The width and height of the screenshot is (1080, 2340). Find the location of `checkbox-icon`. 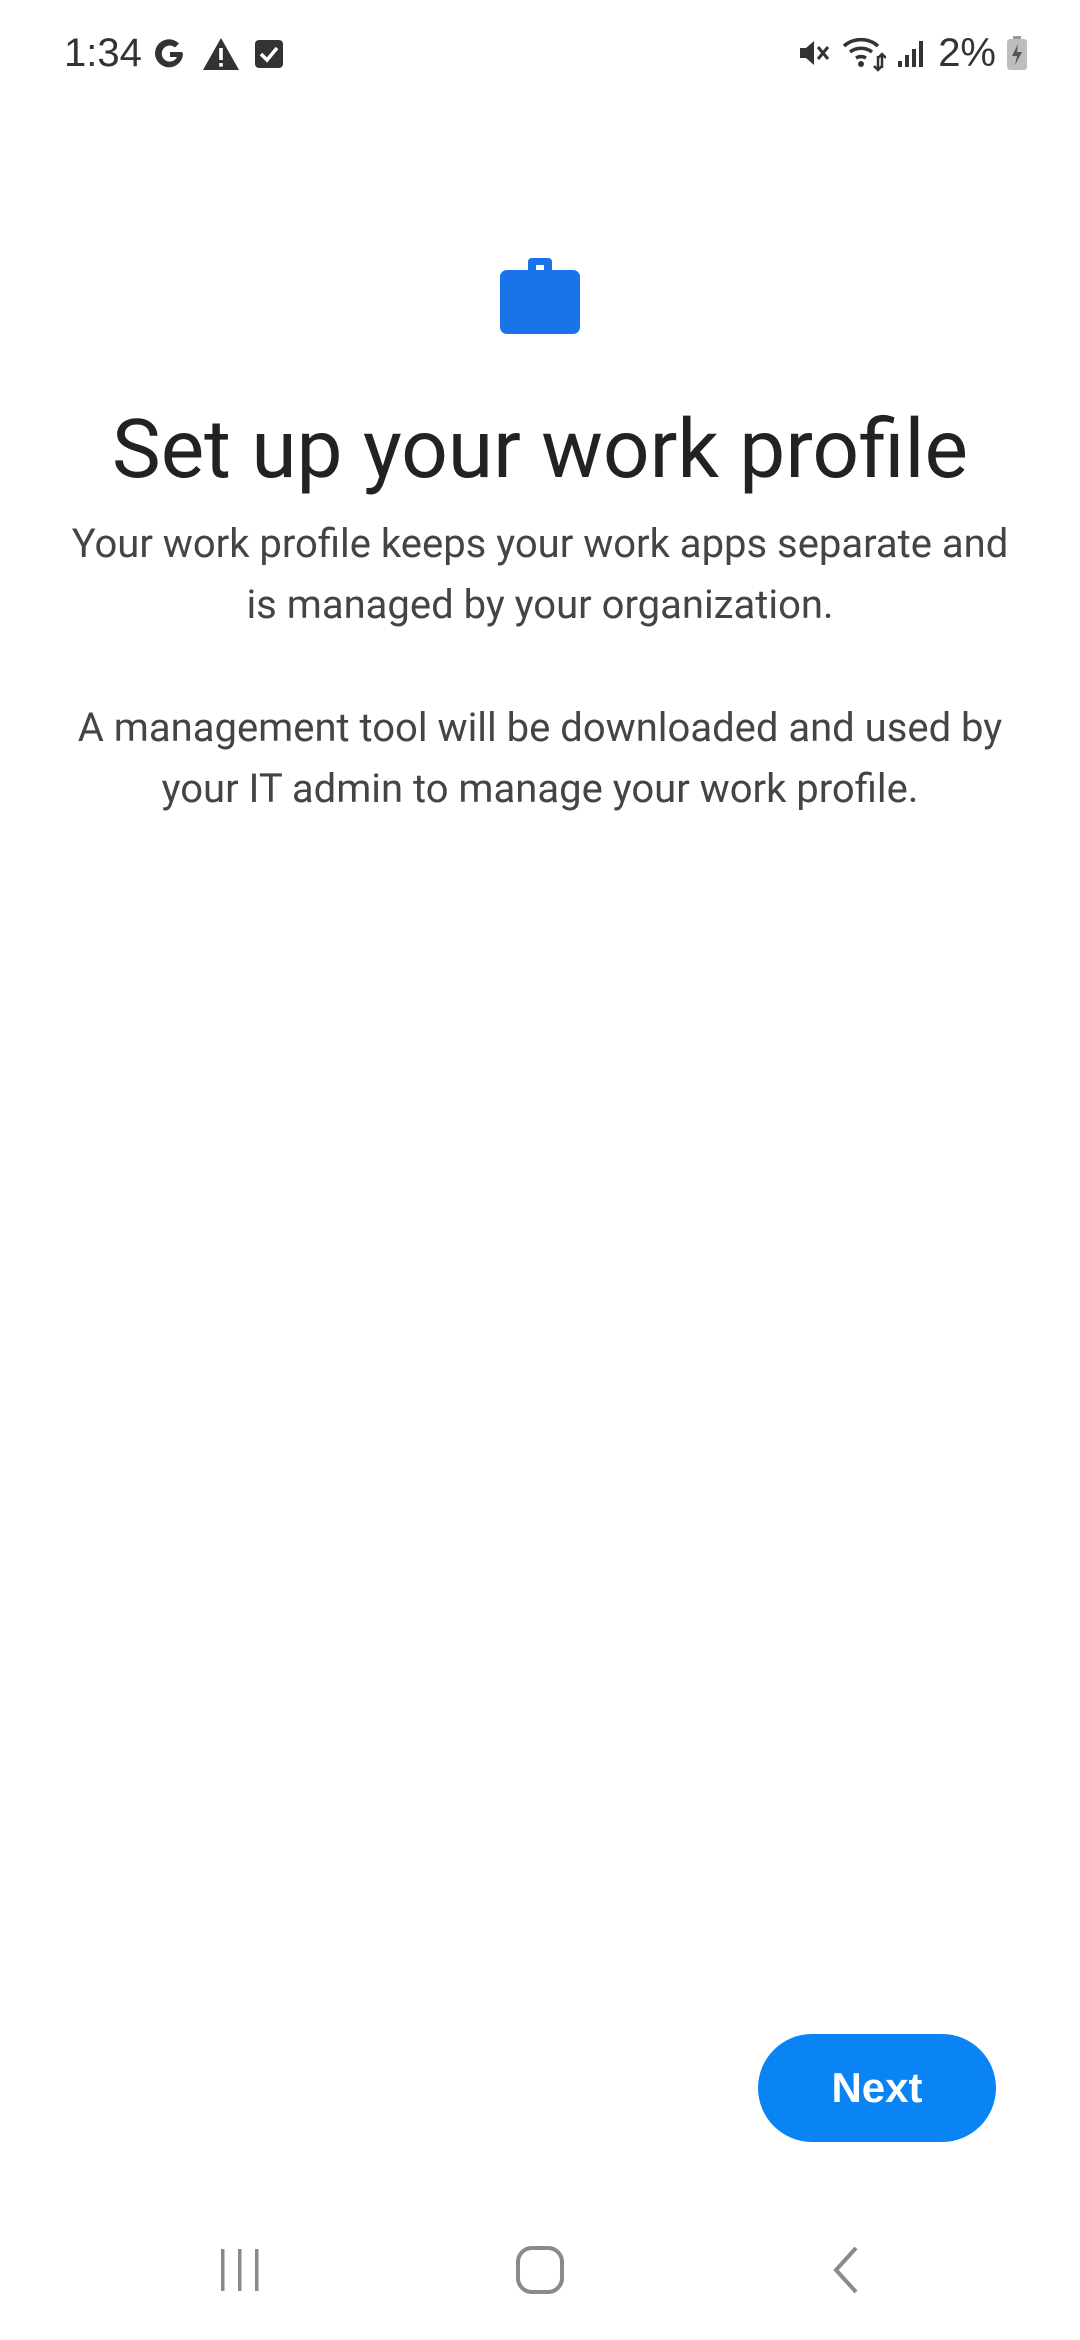

checkbox-icon is located at coordinates (269, 54).